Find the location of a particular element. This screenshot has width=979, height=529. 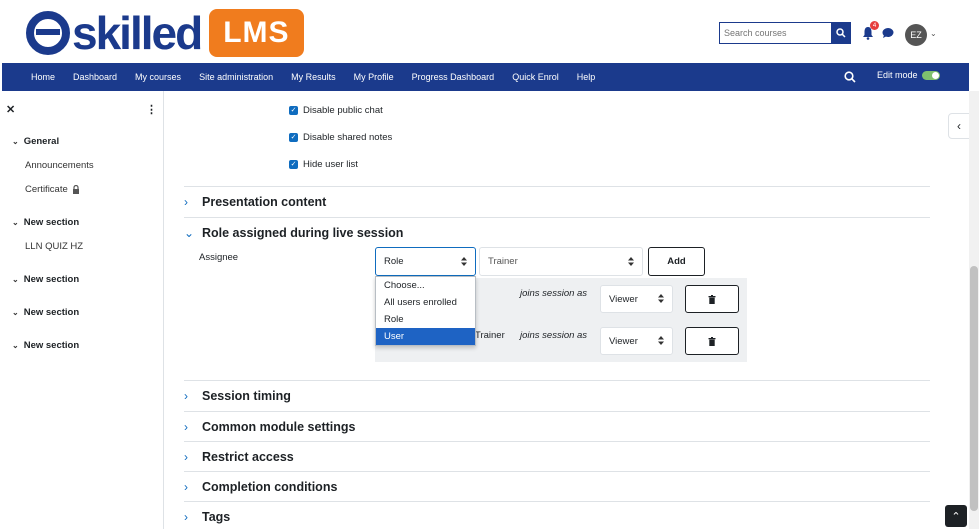

section-title: Common module settings is located at coordinates (279, 426).